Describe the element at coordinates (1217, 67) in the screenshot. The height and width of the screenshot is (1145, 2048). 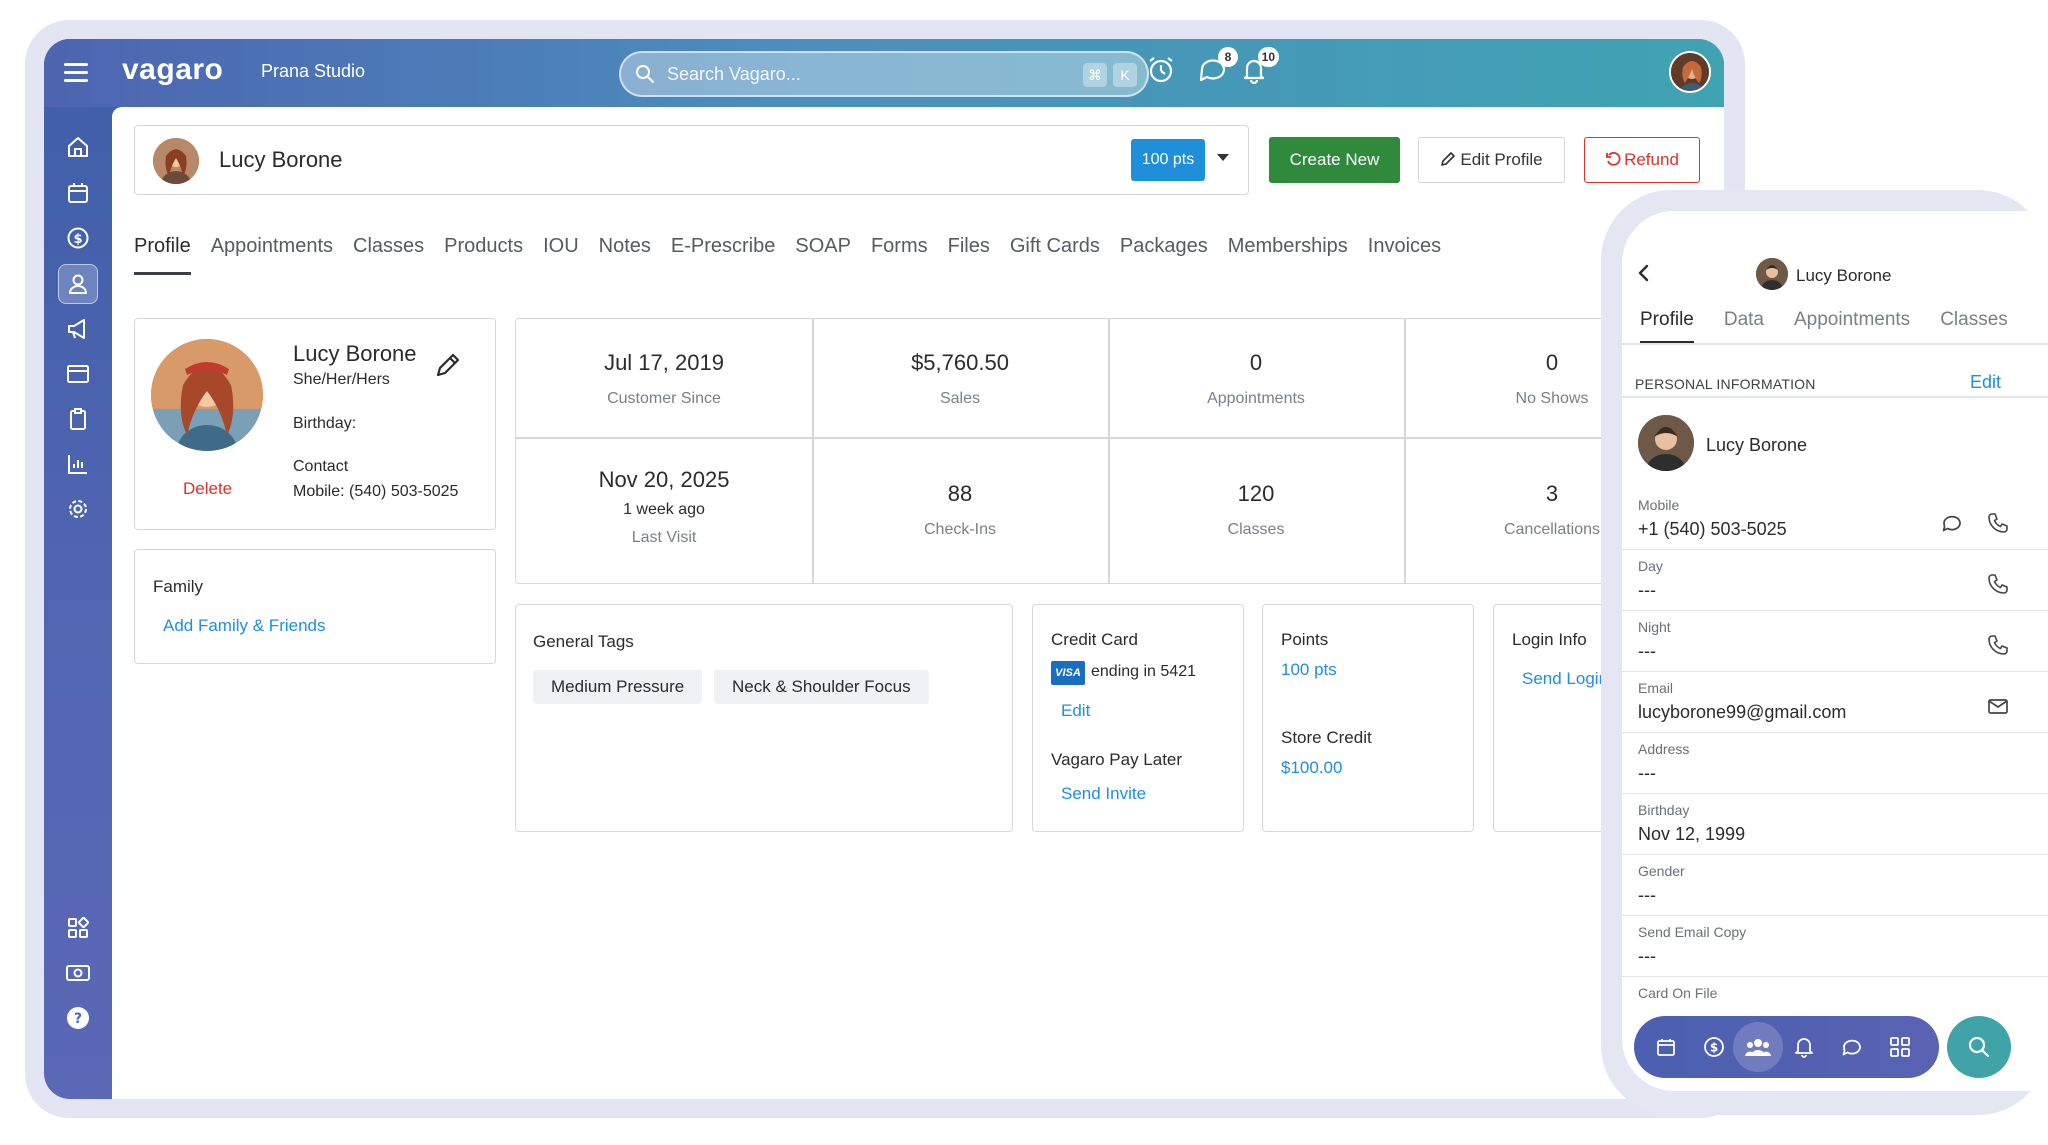
I see `messages-icon: 8` at that location.